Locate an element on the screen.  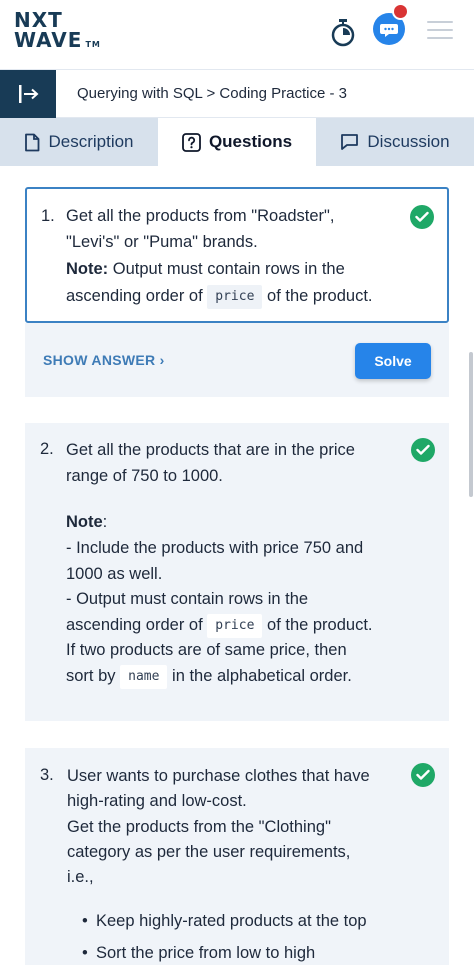
question-line: range of 750 to 1000. is located at coordinates (144, 476).